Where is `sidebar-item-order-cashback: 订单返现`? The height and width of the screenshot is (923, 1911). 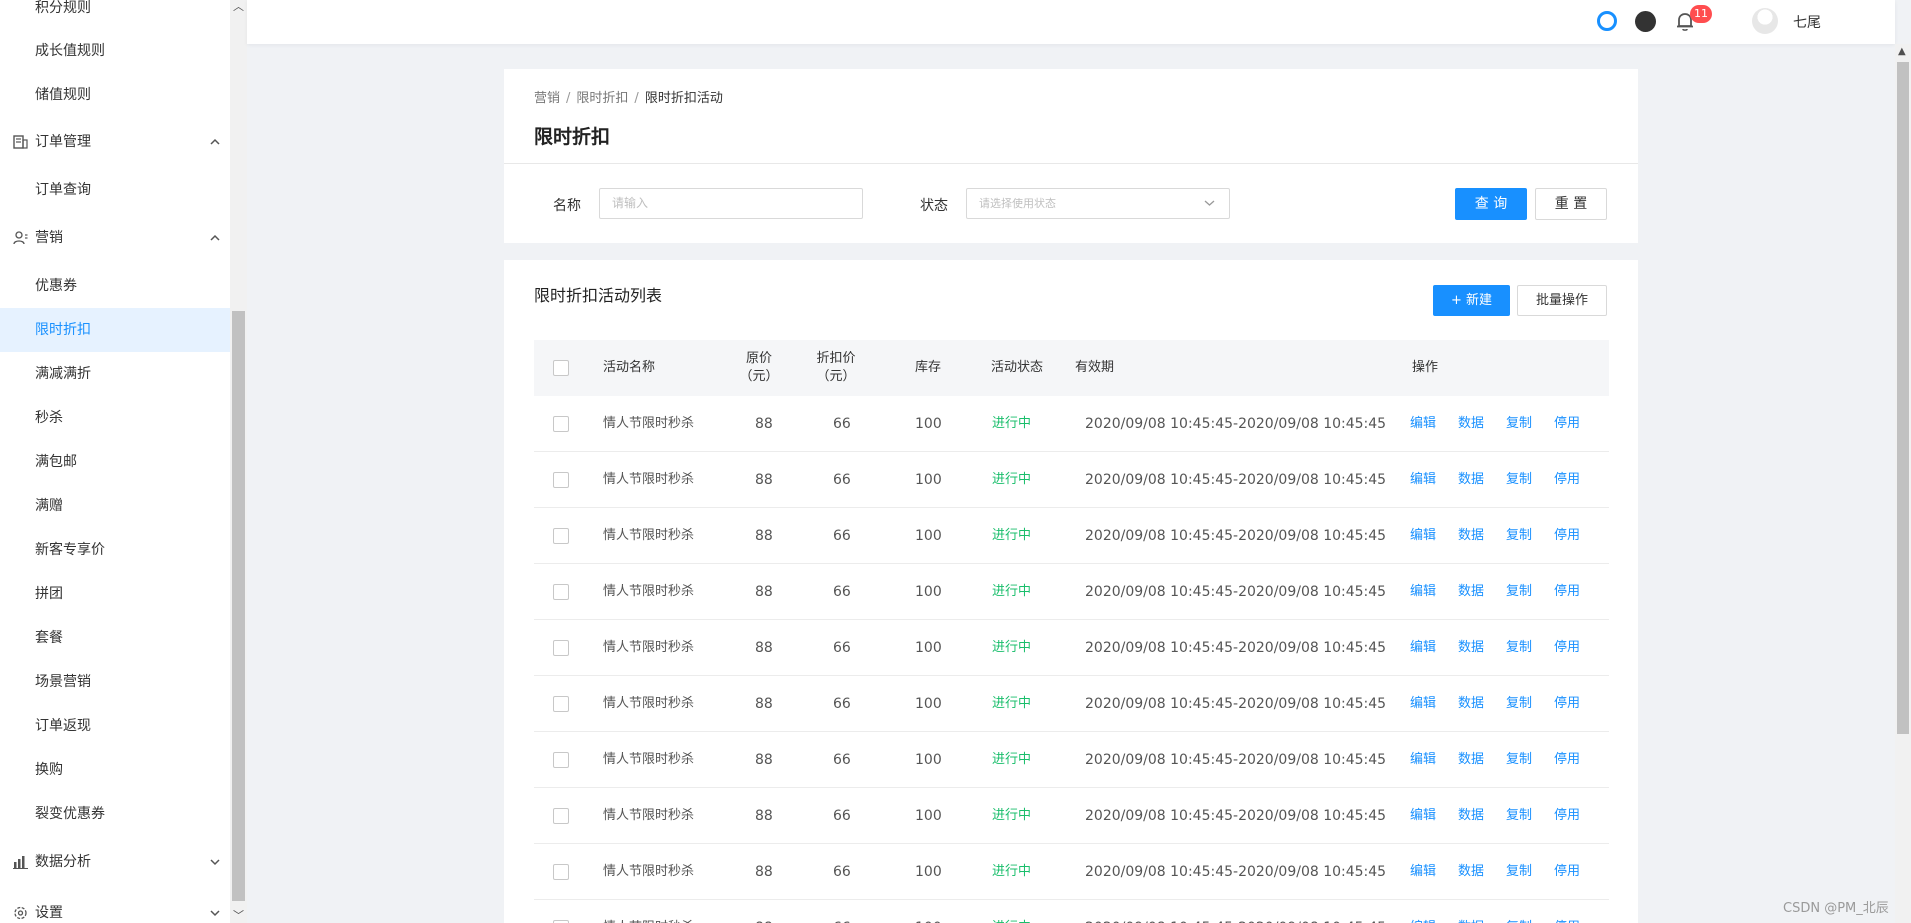 sidebar-item-order-cashback: 订单返现 is located at coordinates (115, 726).